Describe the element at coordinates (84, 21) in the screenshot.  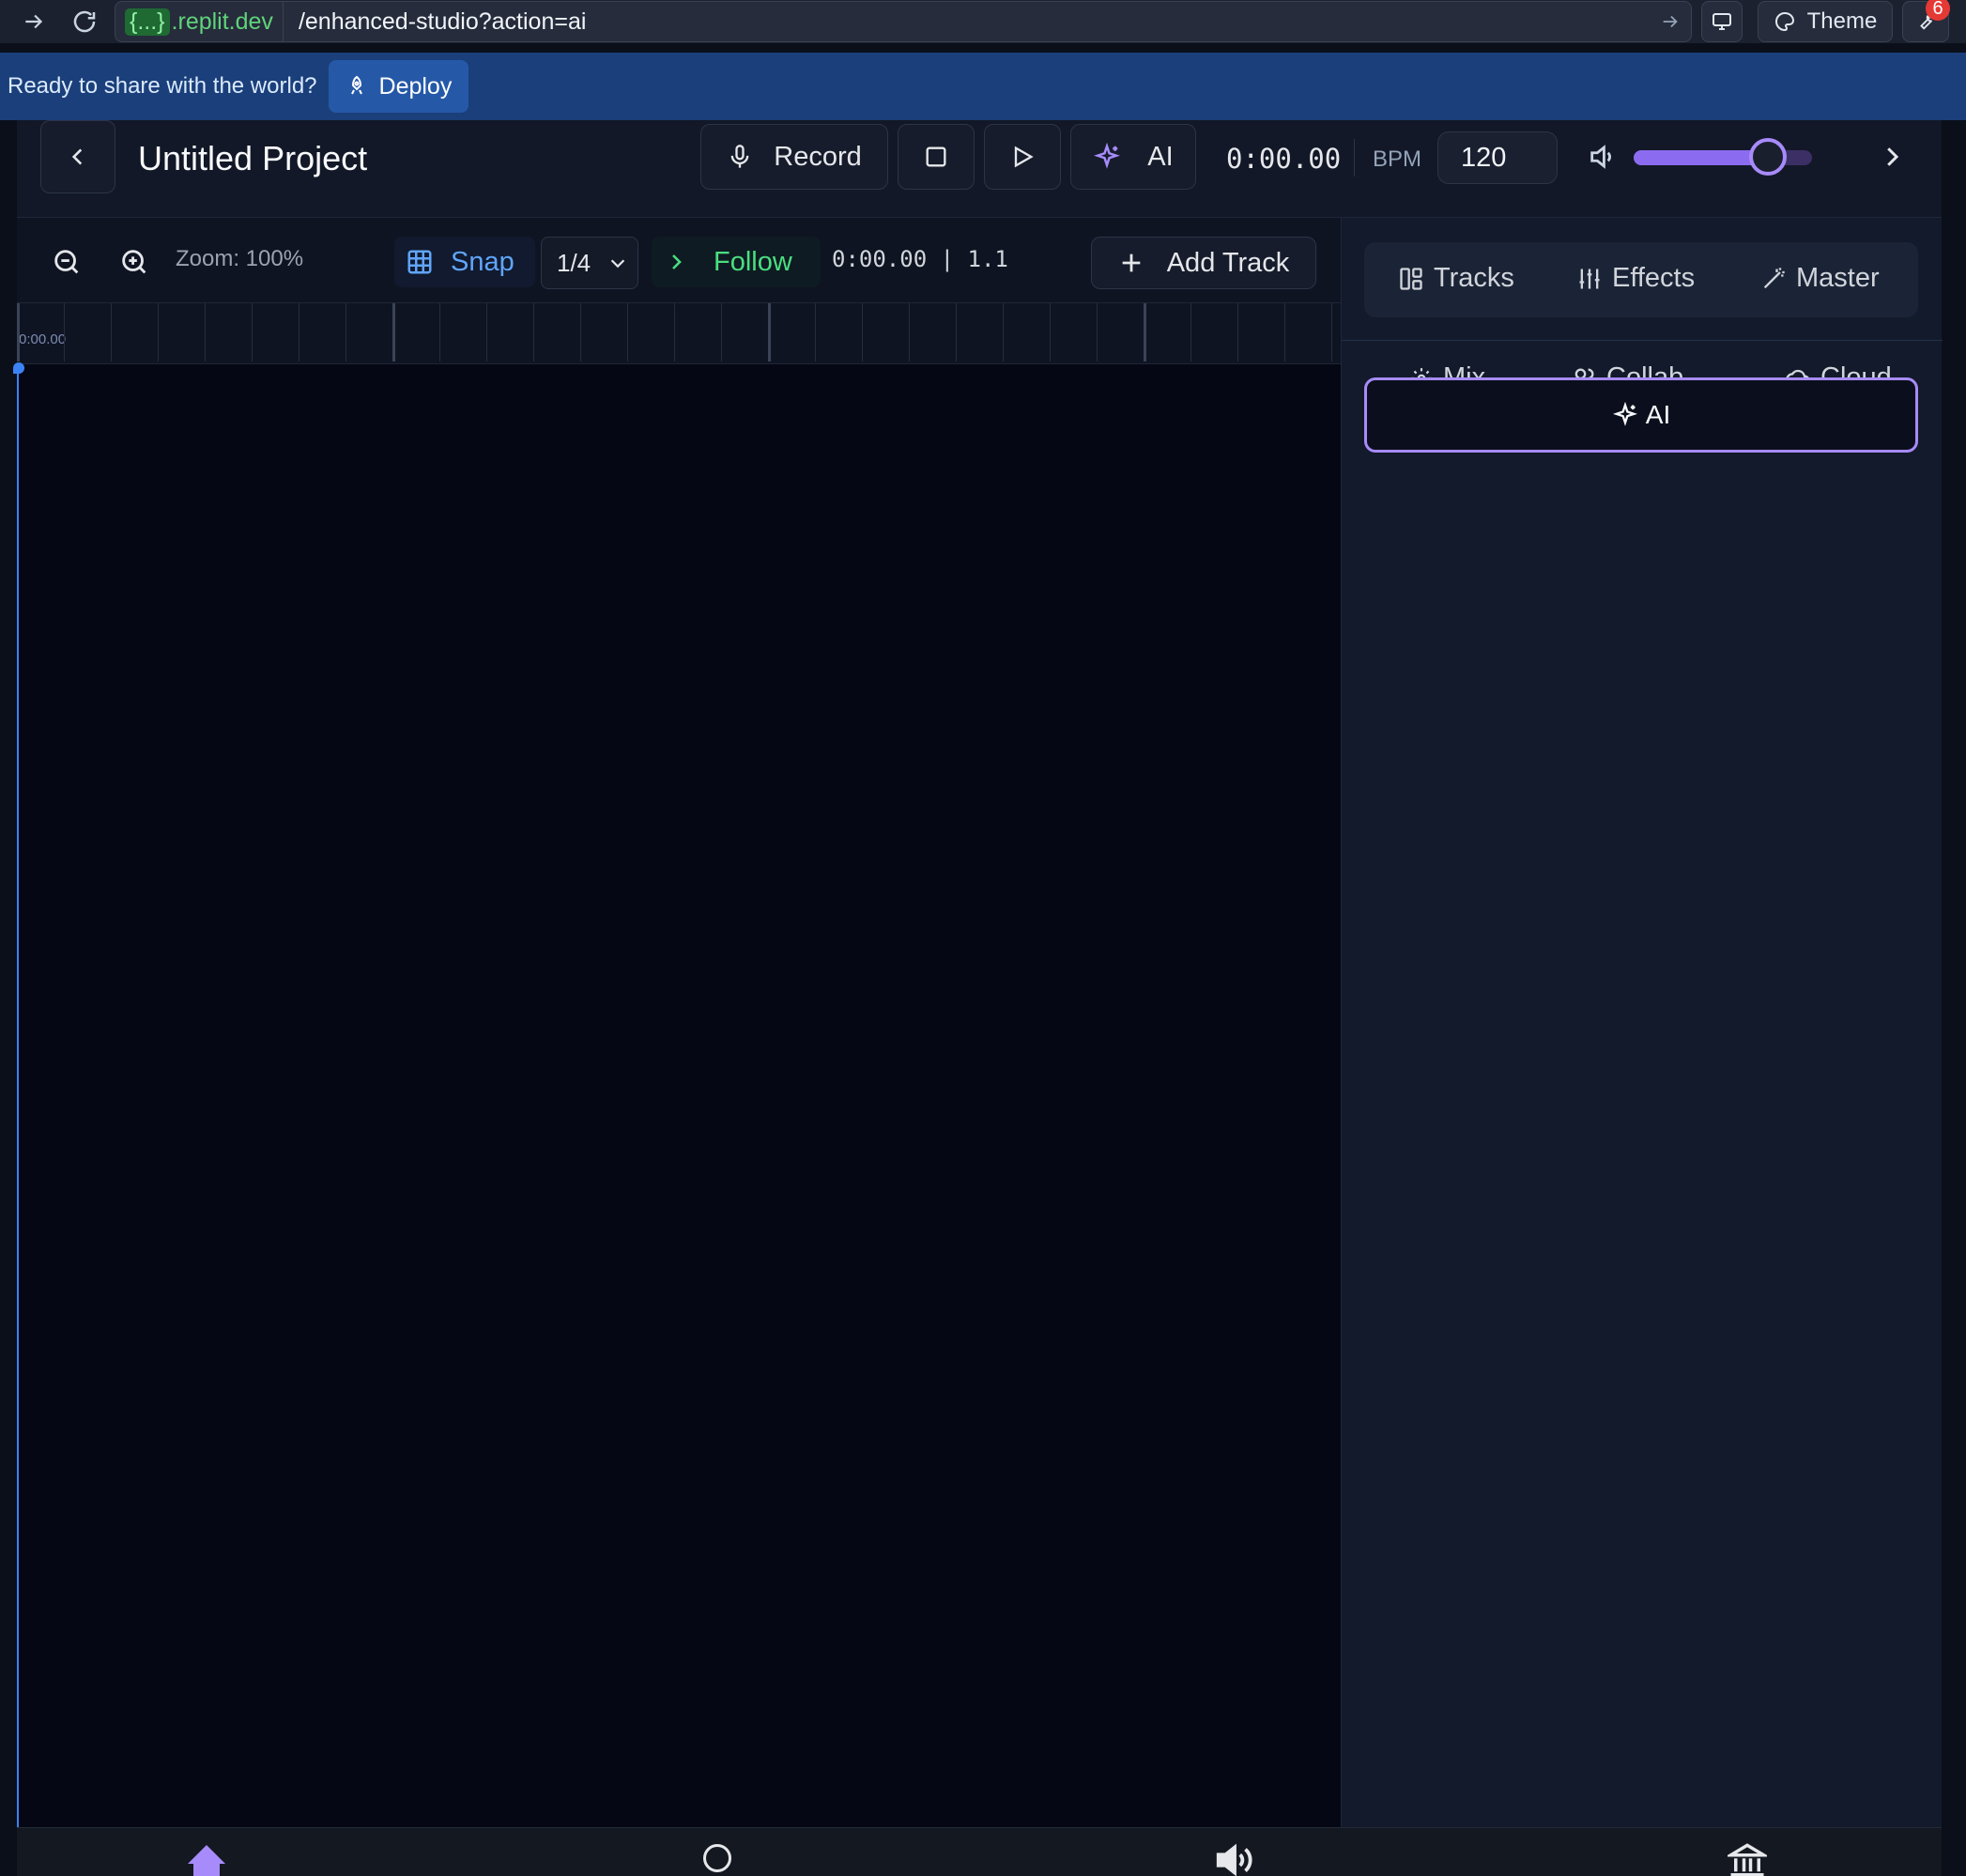
I see `reload-icon` at that location.